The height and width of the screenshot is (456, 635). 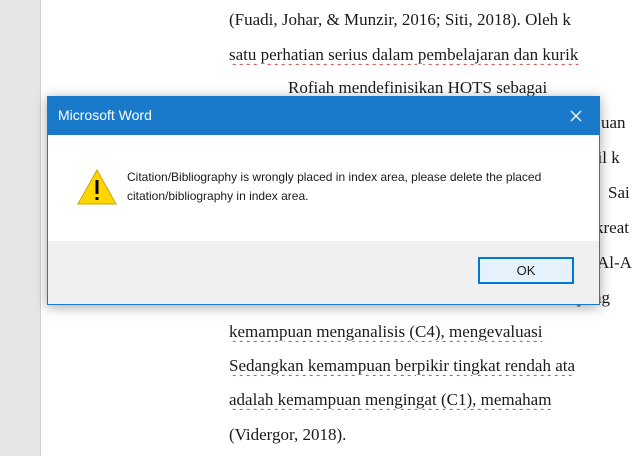 What do you see at coordinates (612, 227) in the screenshot?
I see `doc-line: kreat` at bounding box center [612, 227].